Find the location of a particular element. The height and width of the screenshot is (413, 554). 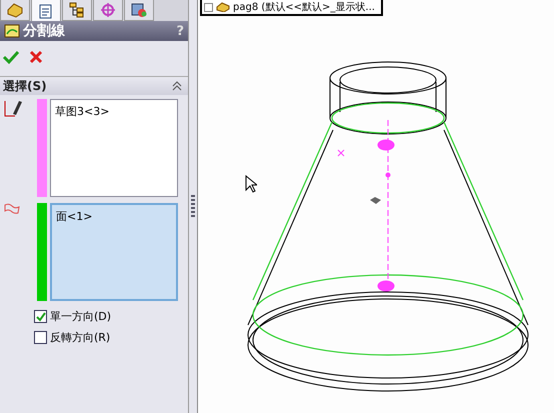

mouse-cursor-icon is located at coordinates (251, 184).